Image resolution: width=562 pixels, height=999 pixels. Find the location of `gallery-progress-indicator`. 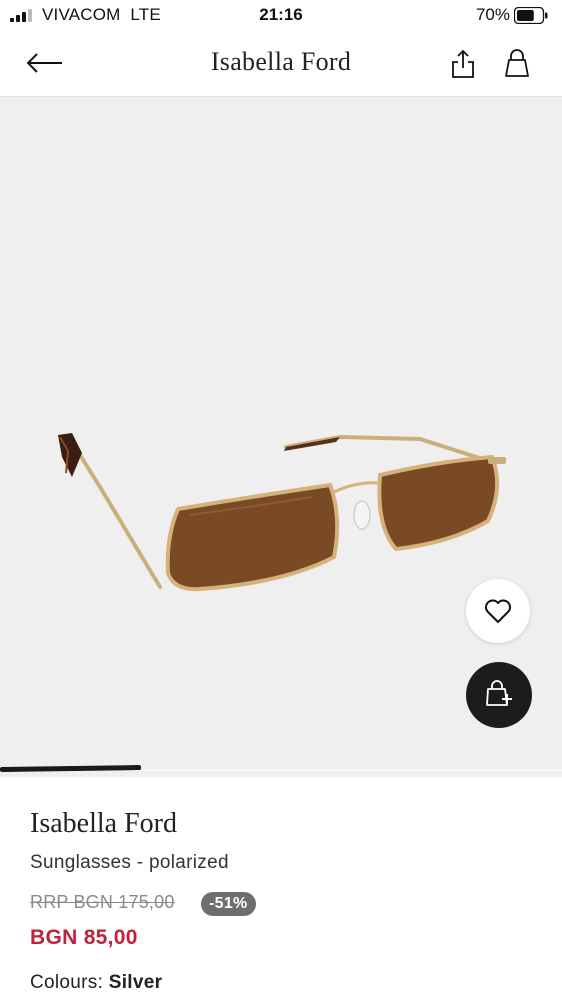

gallery-progress-indicator is located at coordinates (281, 769).